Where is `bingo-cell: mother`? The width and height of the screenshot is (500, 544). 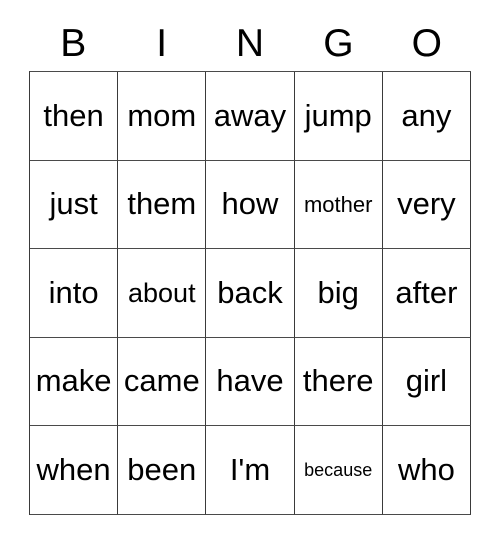 bingo-cell: mother is located at coordinates (338, 205).